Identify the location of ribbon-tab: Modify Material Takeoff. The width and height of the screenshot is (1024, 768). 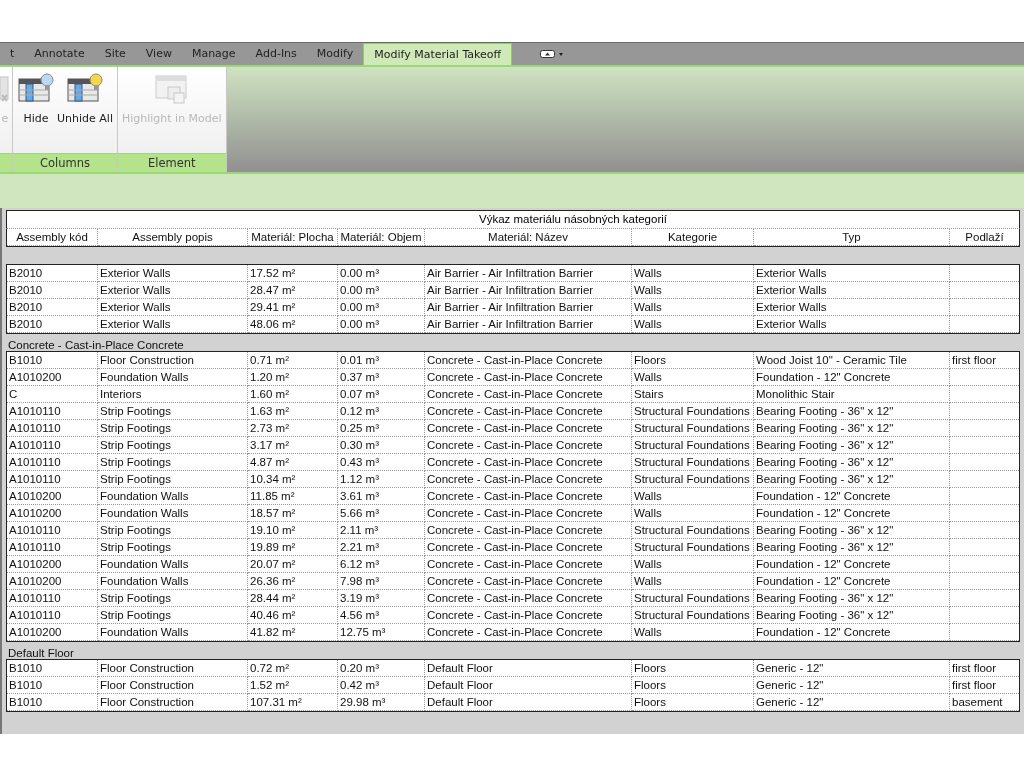
(438, 54).